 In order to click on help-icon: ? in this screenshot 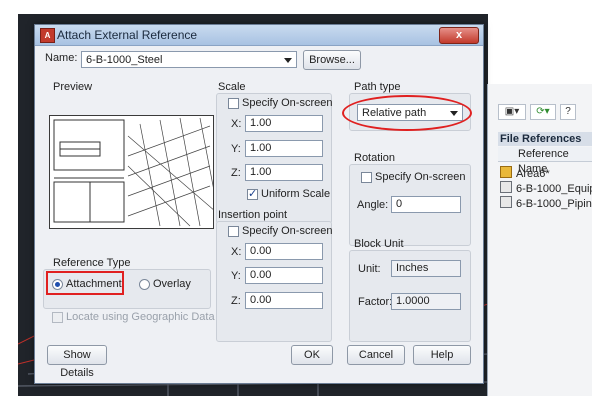, I will do `click(568, 112)`.